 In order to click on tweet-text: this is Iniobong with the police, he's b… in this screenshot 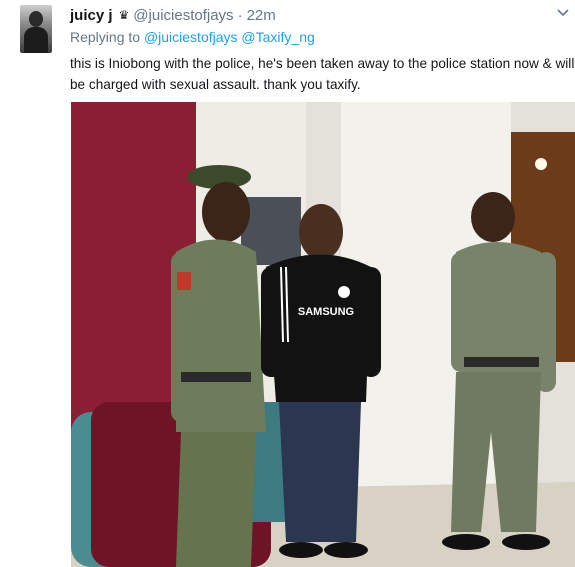, I will do `click(322, 74)`.